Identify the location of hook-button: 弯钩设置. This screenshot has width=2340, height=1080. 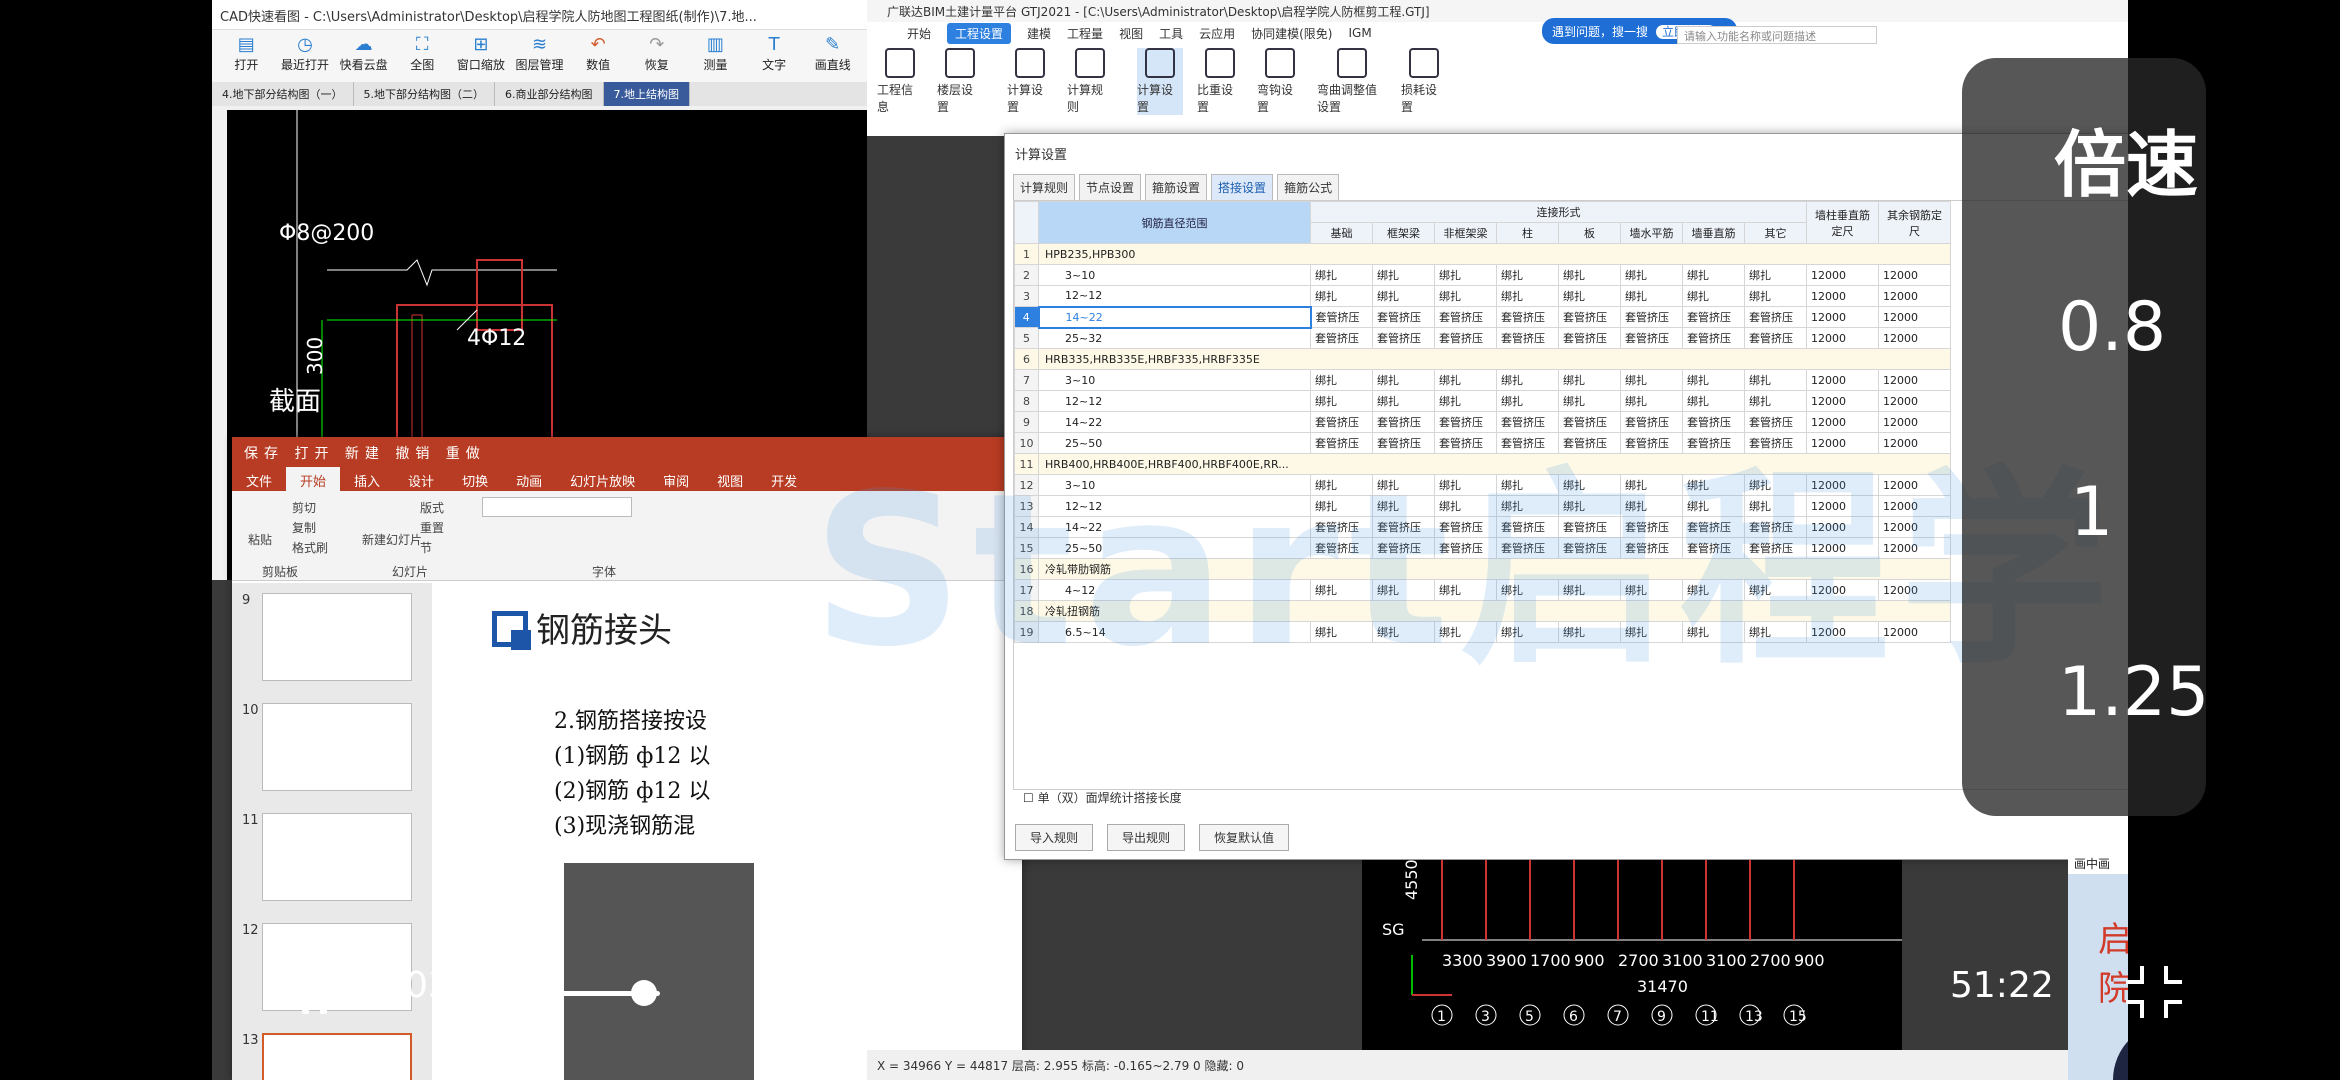
(1280, 81).